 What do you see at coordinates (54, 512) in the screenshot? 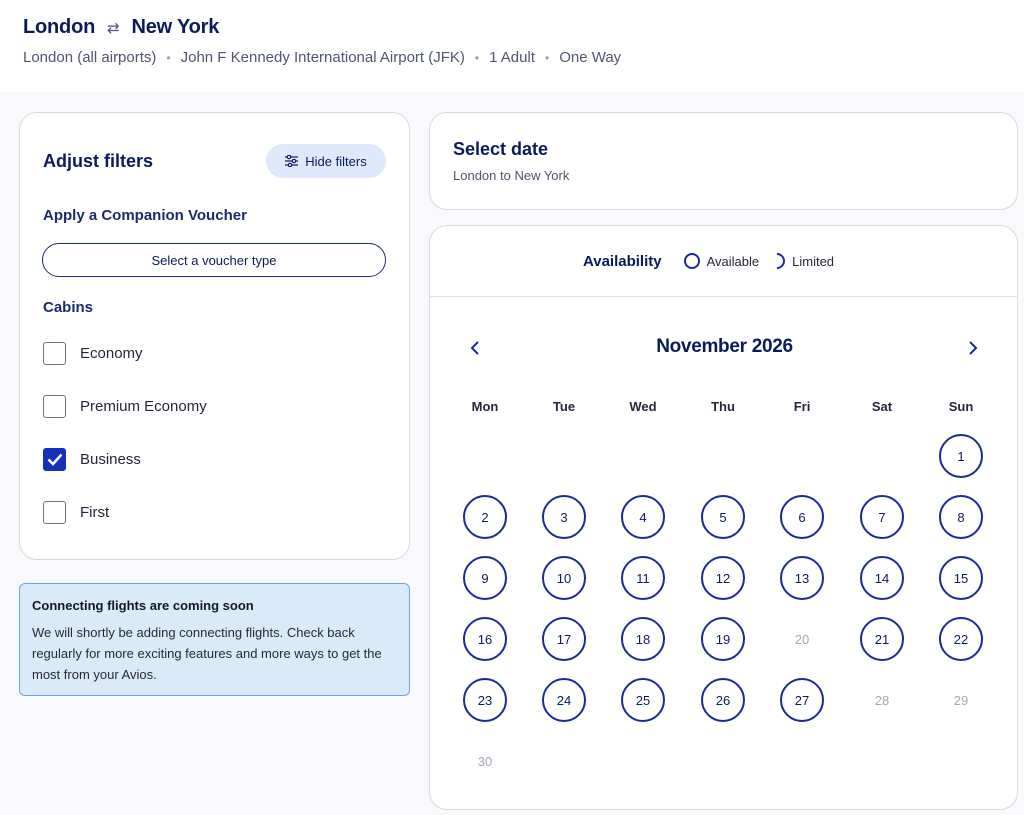
I see `first-checkbox` at bounding box center [54, 512].